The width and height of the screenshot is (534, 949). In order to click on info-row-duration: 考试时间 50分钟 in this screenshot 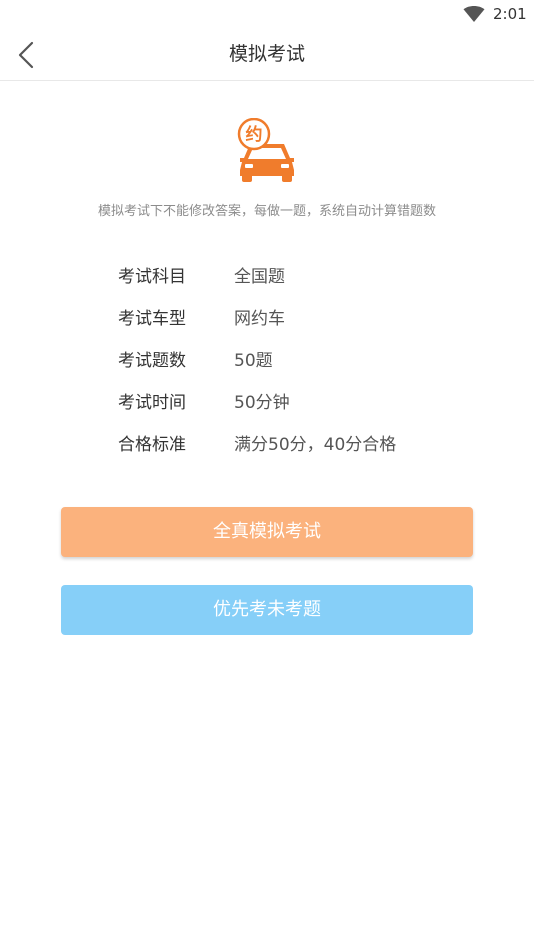, I will do `click(298, 403)`.